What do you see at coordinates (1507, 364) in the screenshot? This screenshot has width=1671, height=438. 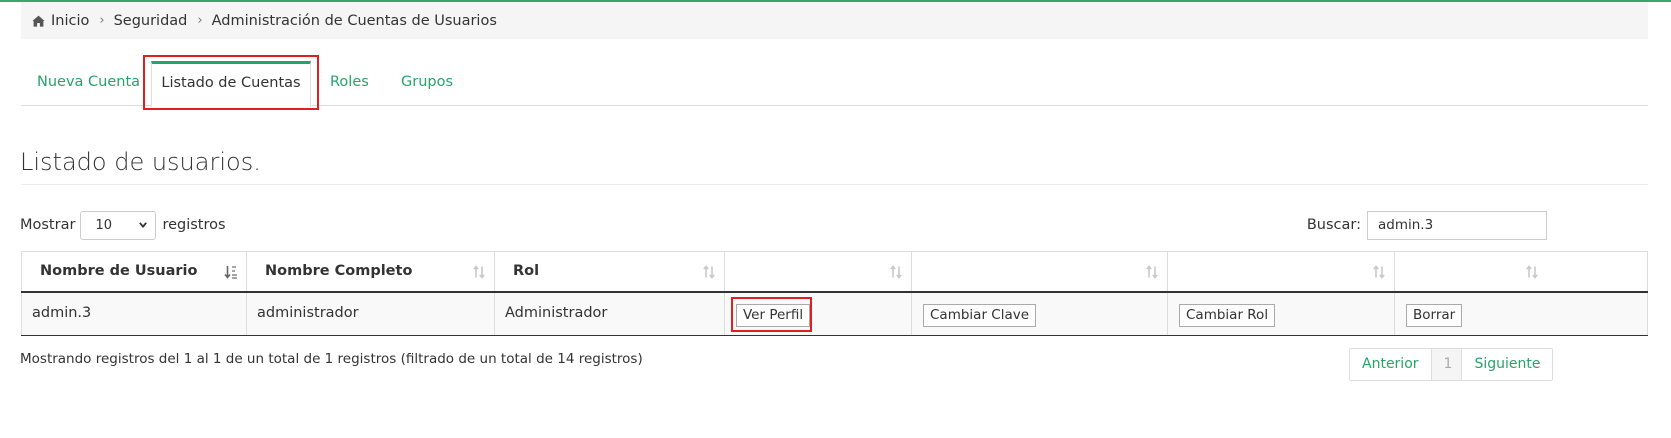 I see `pagination-next: Siguiente` at bounding box center [1507, 364].